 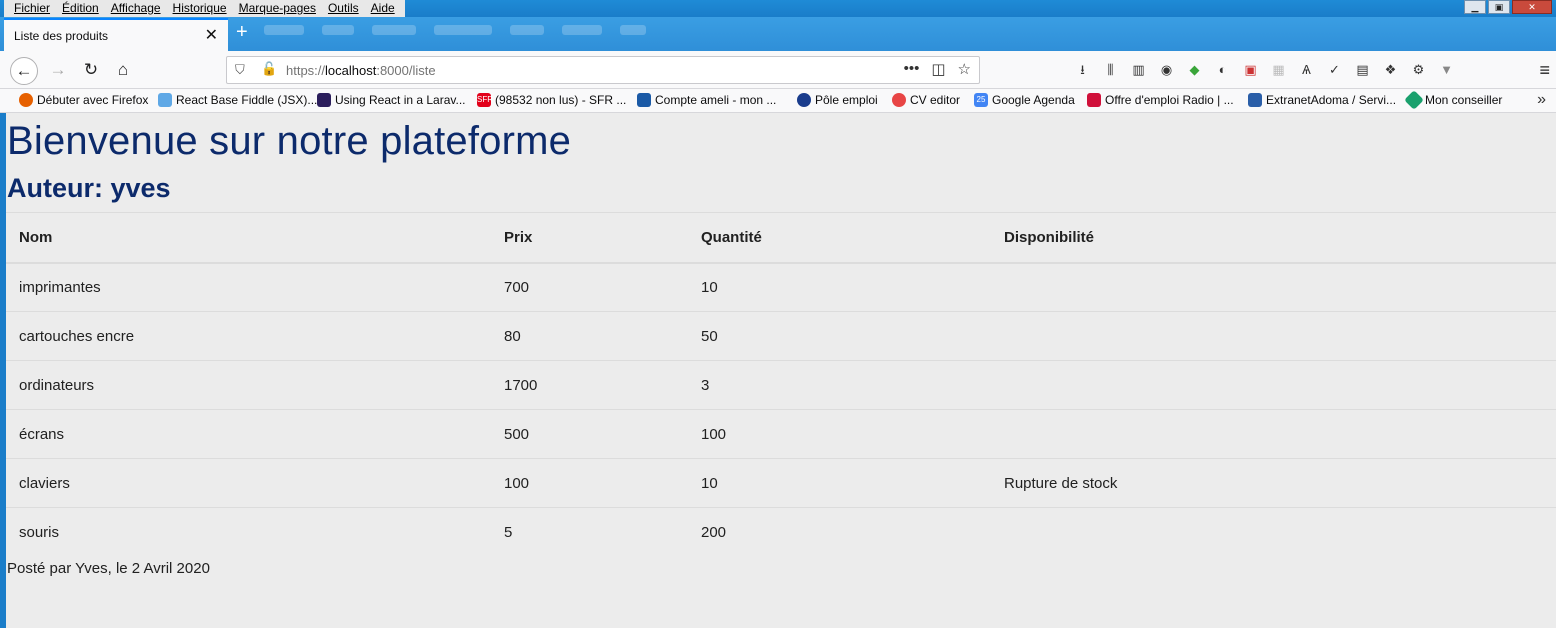 I want to click on toolbar-icons: ⭳ ⫼ ▥ ◉ ◆ ◐ ▣ ▦ Ѧ ✓ ▤ ❖ ⚙ ▼, so click(x=1264, y=69).